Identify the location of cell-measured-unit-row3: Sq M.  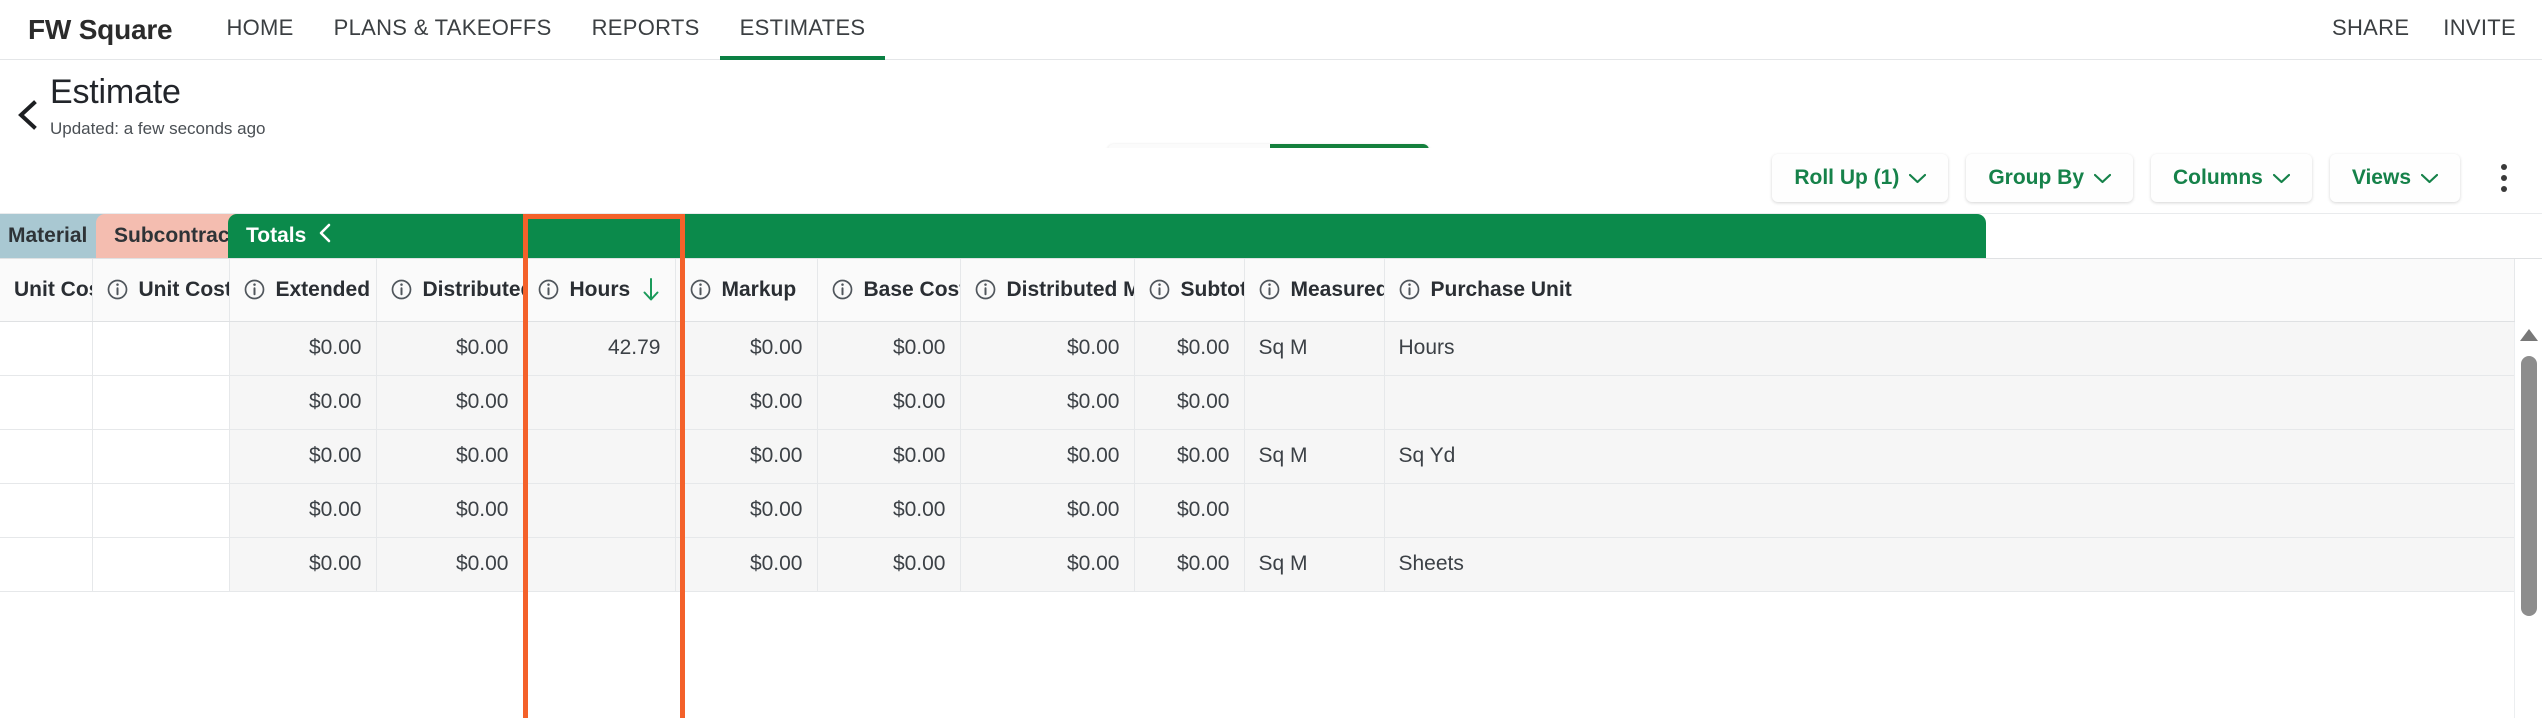
(1314, 456).